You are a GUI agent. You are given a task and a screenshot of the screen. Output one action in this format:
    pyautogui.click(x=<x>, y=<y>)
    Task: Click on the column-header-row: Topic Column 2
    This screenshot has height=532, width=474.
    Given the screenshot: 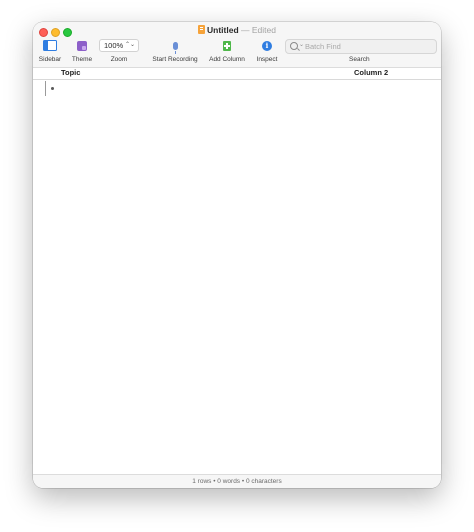 What is the action you would take?
    pyautogui.click(x=237, y=73)
    